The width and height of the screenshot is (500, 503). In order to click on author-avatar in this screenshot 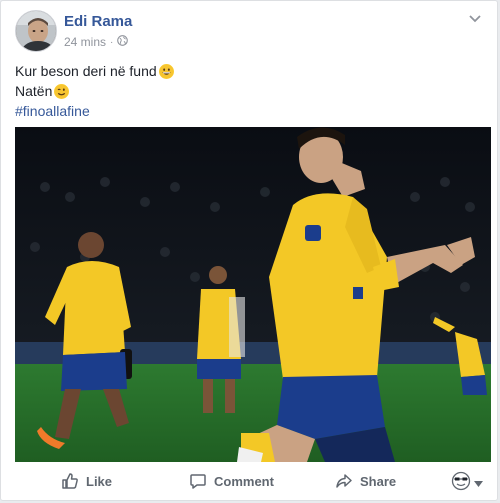, I will do `click(36, 31)`.